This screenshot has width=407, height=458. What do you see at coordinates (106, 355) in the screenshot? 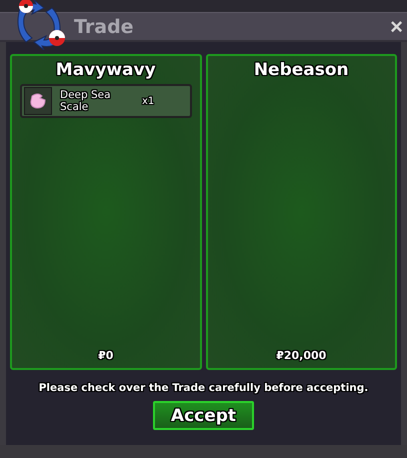
I see `money-amount: ₽0` at bounding box center [106, 355].